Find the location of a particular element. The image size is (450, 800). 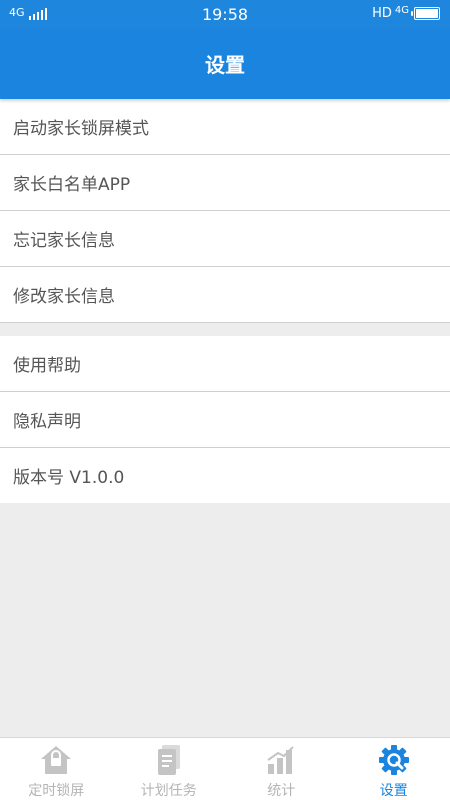

tab-planned-tasks: 计划任务 is located at coordinates (169, 769).